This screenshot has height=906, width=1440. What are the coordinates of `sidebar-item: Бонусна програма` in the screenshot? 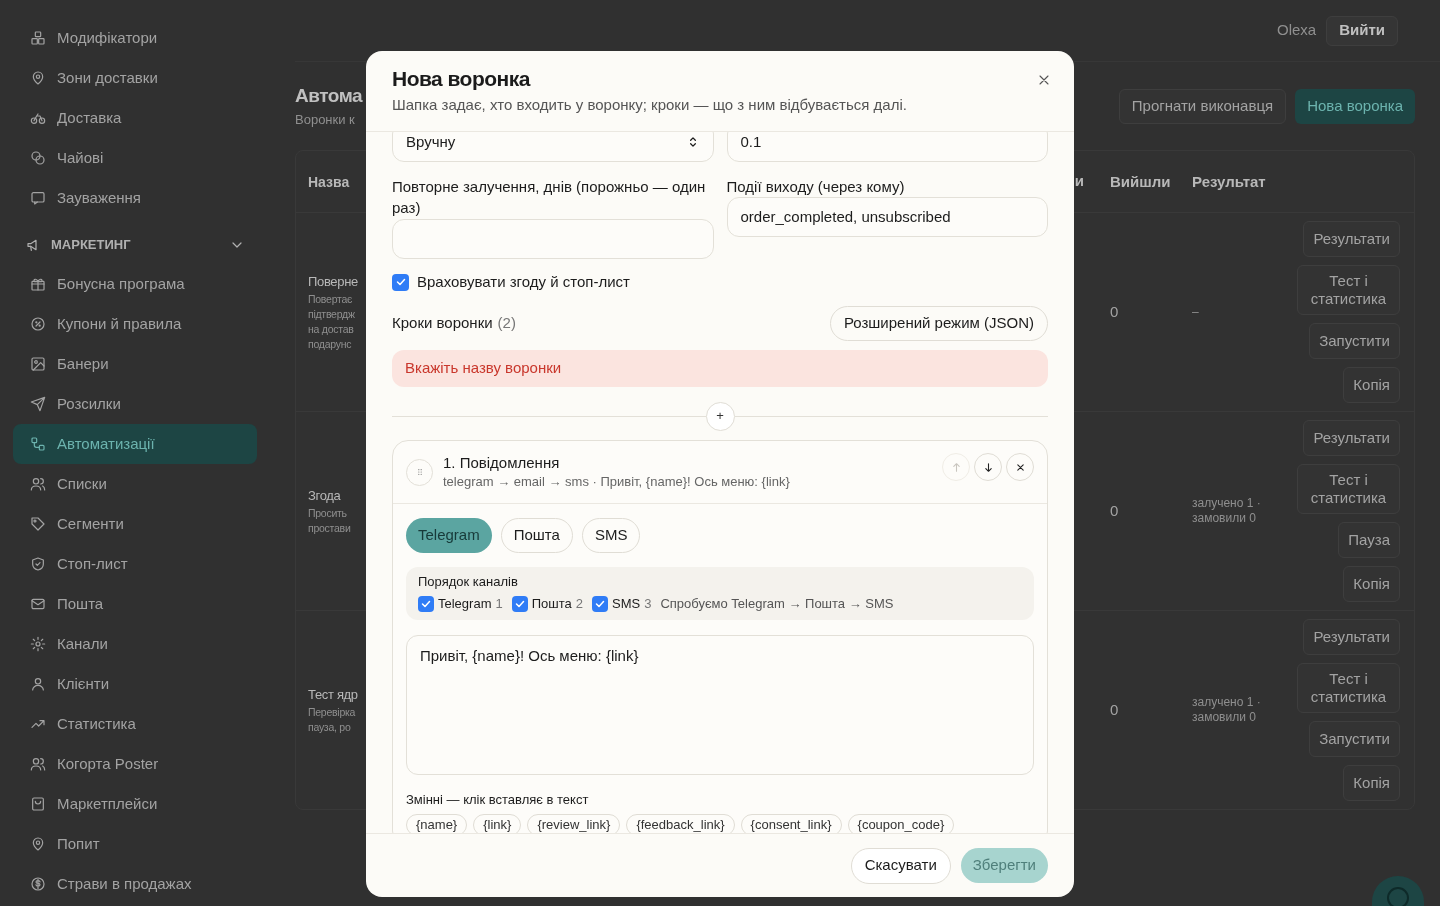 It's located at (135, 284).